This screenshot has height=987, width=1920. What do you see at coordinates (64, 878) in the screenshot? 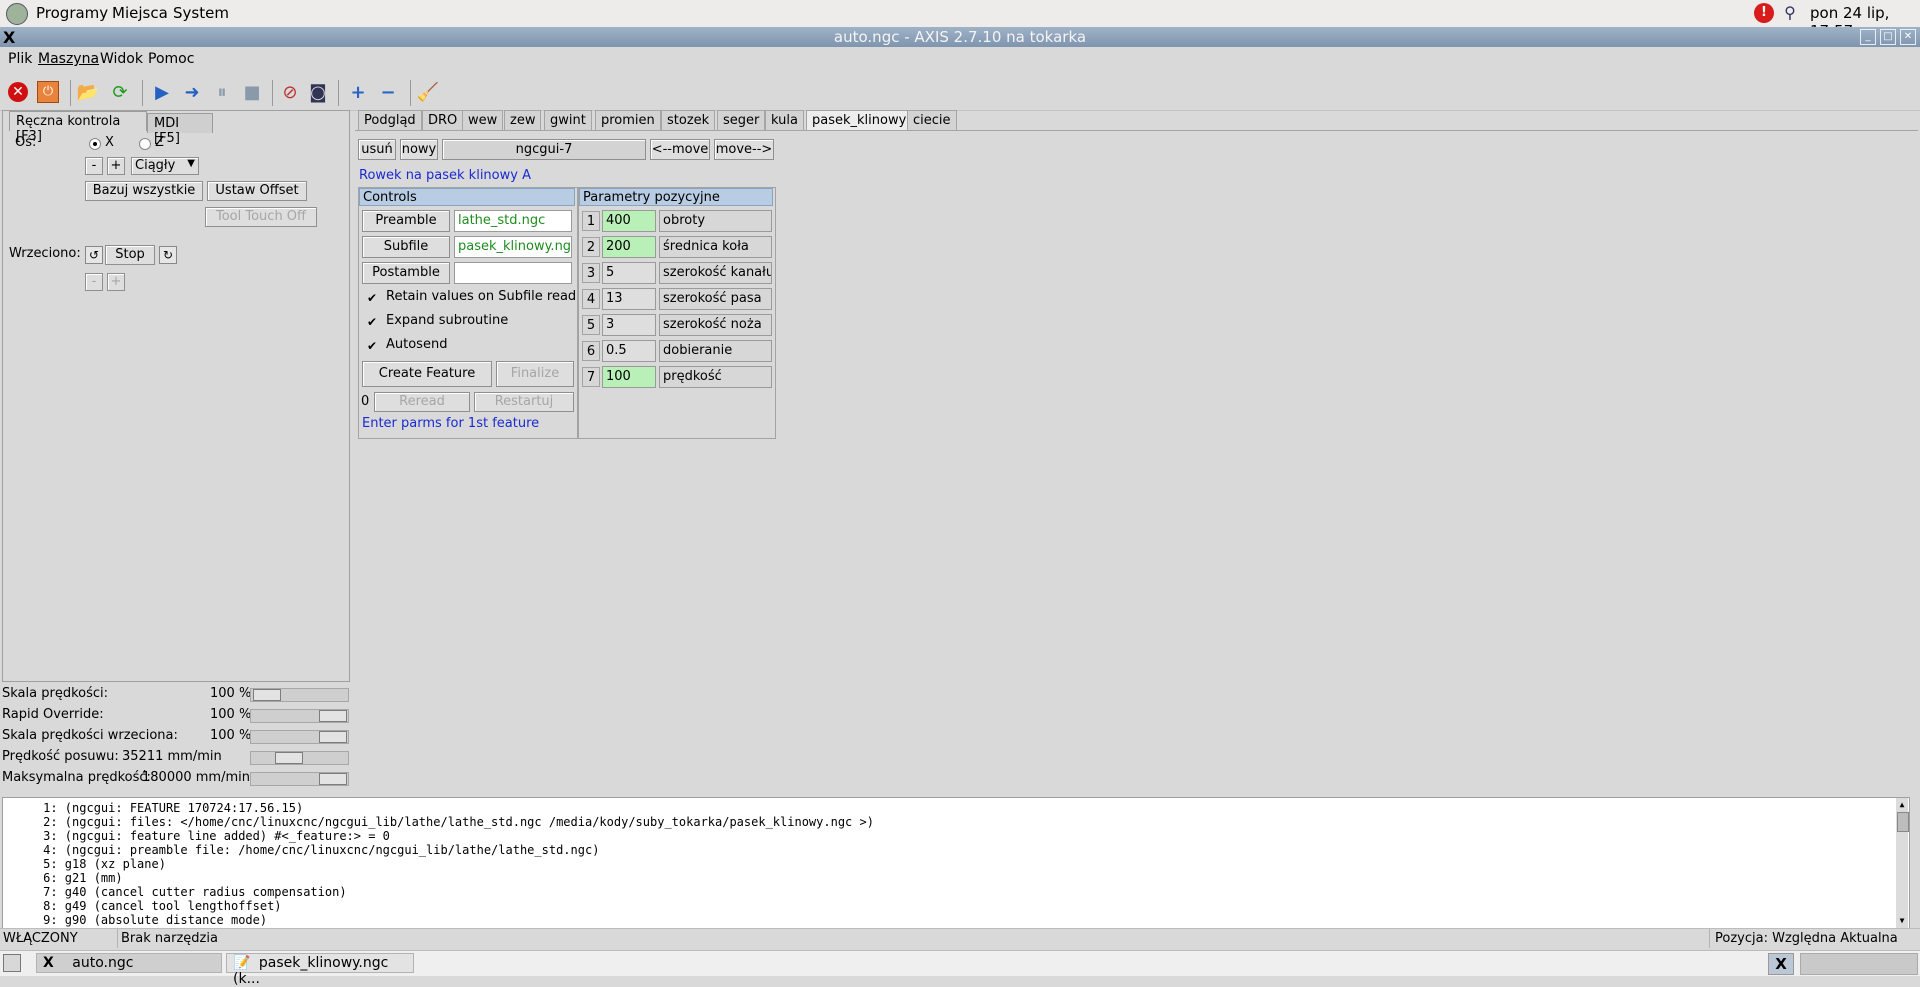
I see `gcode-line: 6: g21 (mm)` at bounding box center [64, 878].